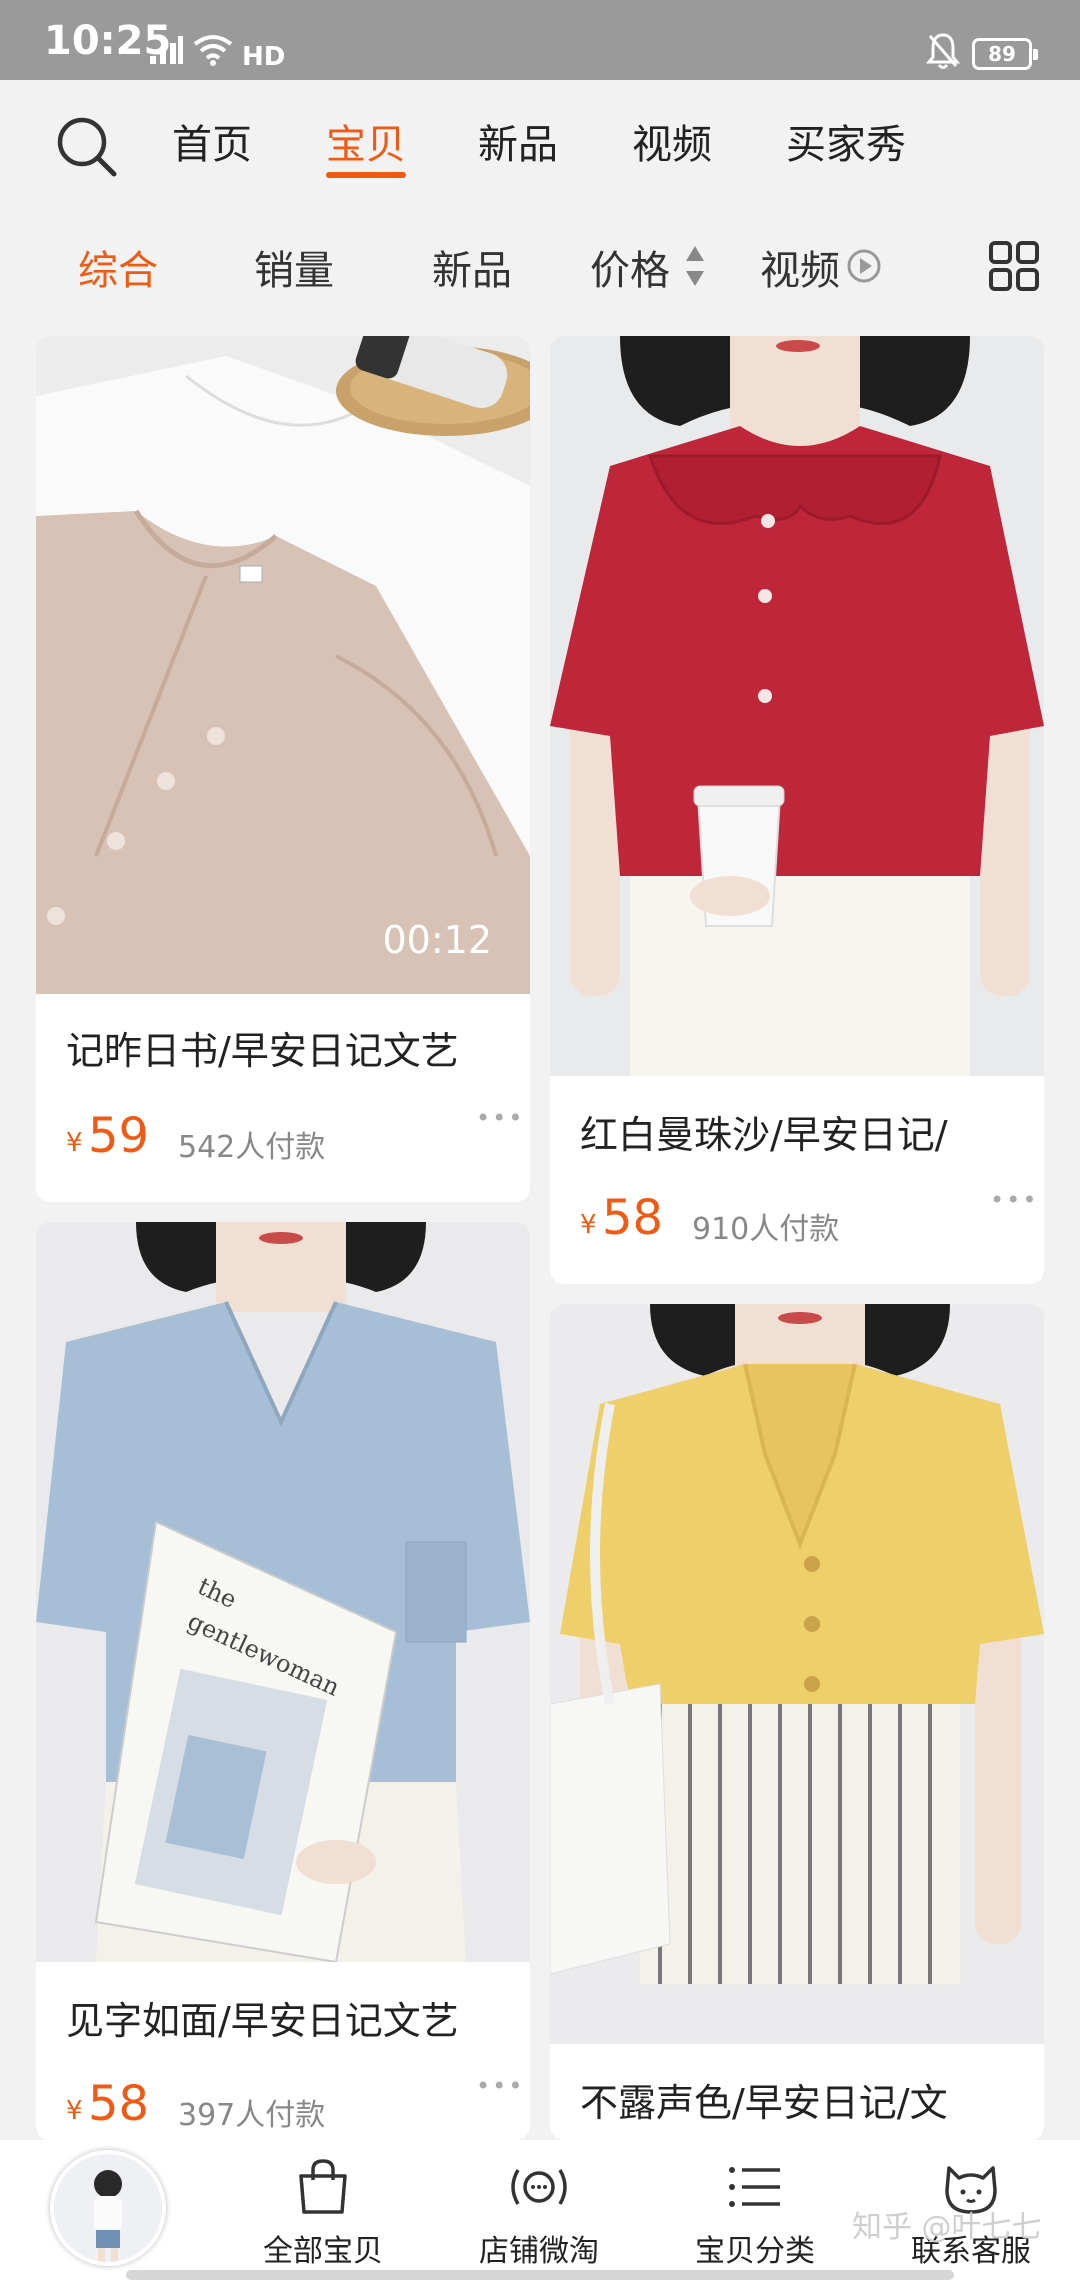 The height and width of the screenshot is (2280, 1080). I want to click on shop-nav-bar: 首页 宝贝 新品 视频 买家秀, so click(540, 140).